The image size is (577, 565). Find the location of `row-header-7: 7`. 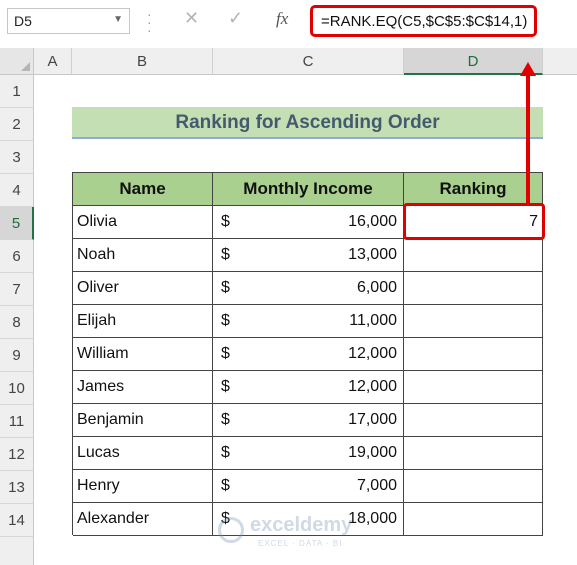

row-header-7: 7 is located at coordinates (17, 289).